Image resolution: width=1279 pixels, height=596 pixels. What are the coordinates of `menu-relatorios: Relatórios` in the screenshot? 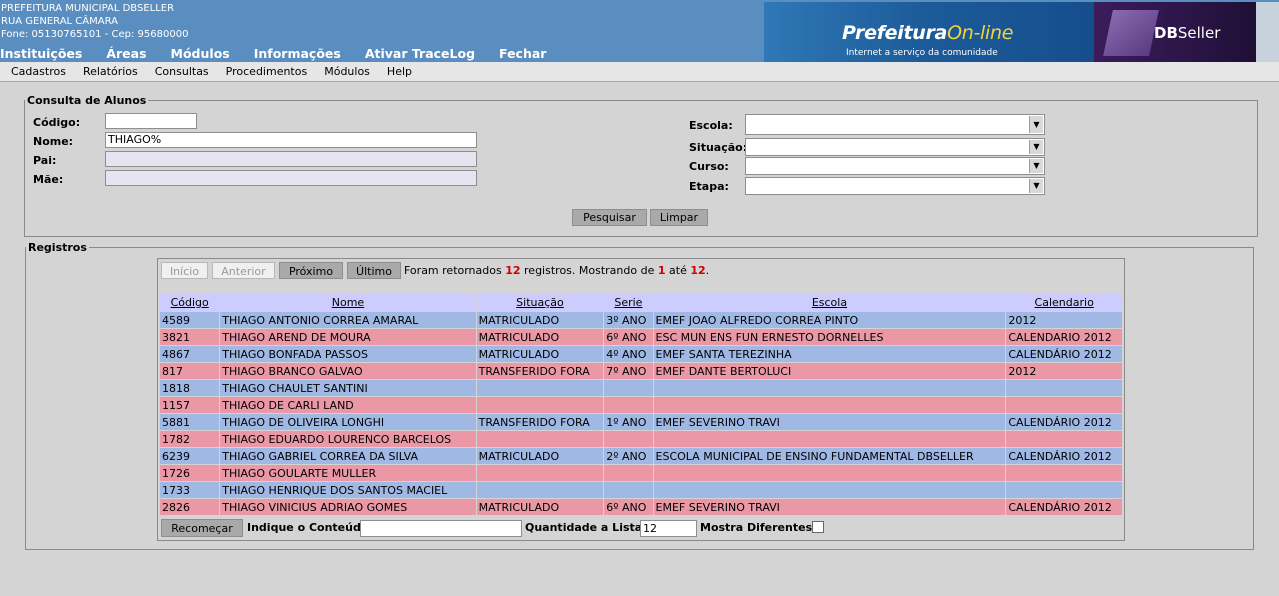 It's located at (110, 71).